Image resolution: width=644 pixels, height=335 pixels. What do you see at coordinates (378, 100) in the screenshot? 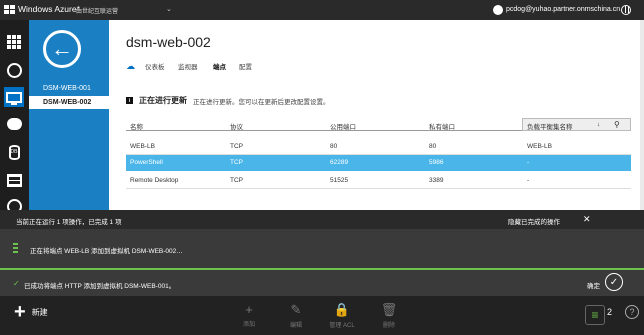
I see `update-notice: i 正在进行更新 正在进行更新。您可以在更新后更改配置设置。` at bounding box center [378, 100].